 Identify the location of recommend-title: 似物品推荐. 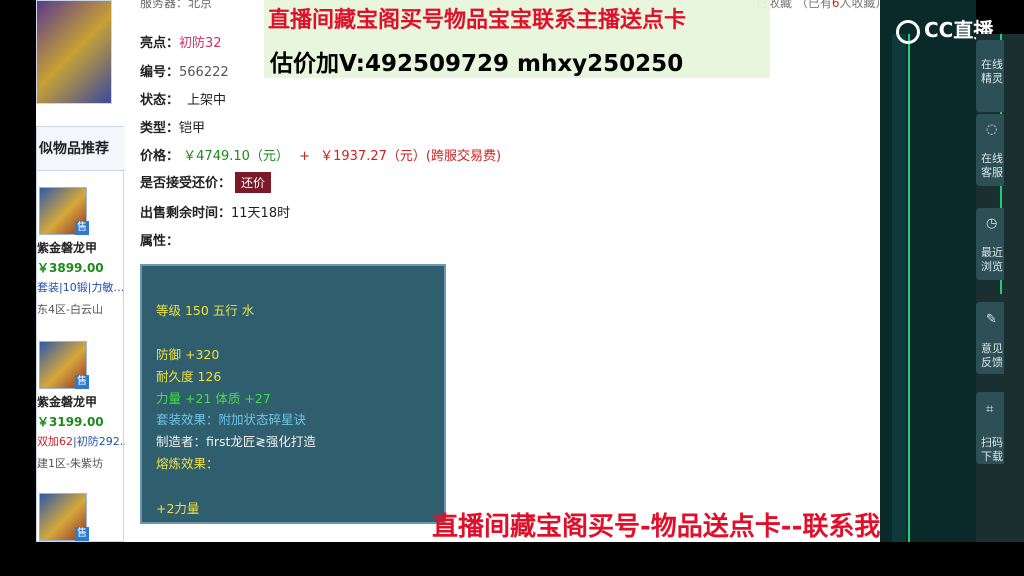
(81, 149).